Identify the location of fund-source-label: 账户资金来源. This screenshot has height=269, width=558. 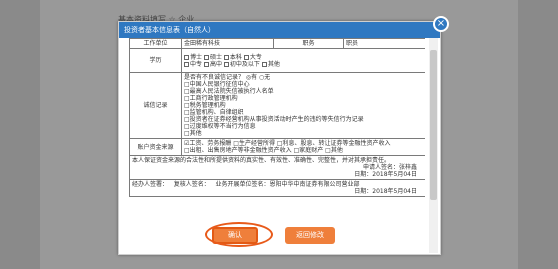
(155, 147).